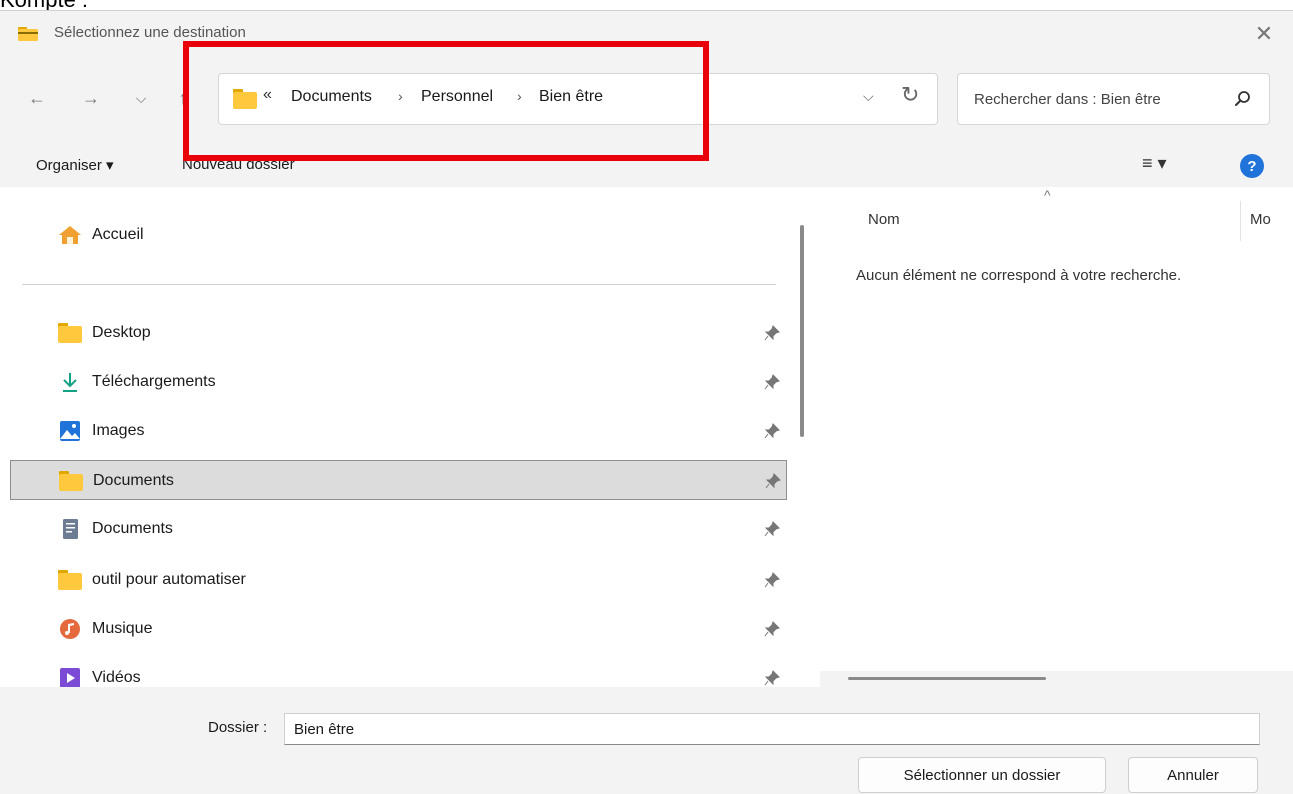 This screenshot has width=1293, height=794. I want to click on close-button: ✕, so click(1264, 34).